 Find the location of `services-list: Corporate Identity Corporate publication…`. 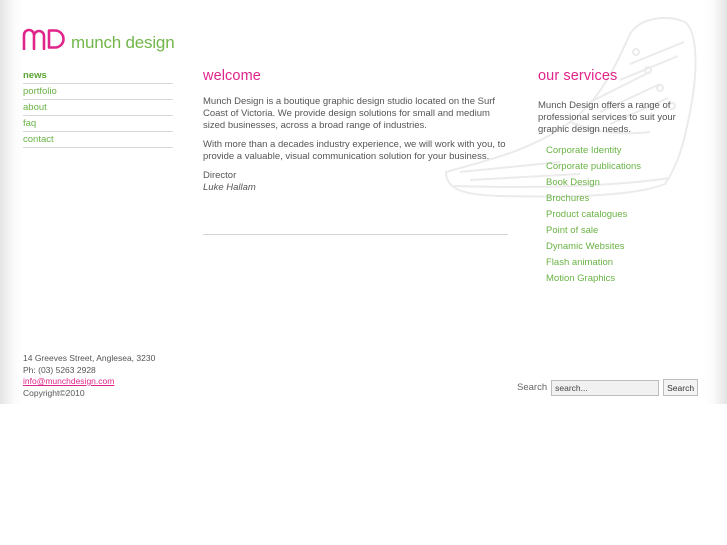

services-list: Corporate Identity Corporate publication… is located at coordinates (622, 215).